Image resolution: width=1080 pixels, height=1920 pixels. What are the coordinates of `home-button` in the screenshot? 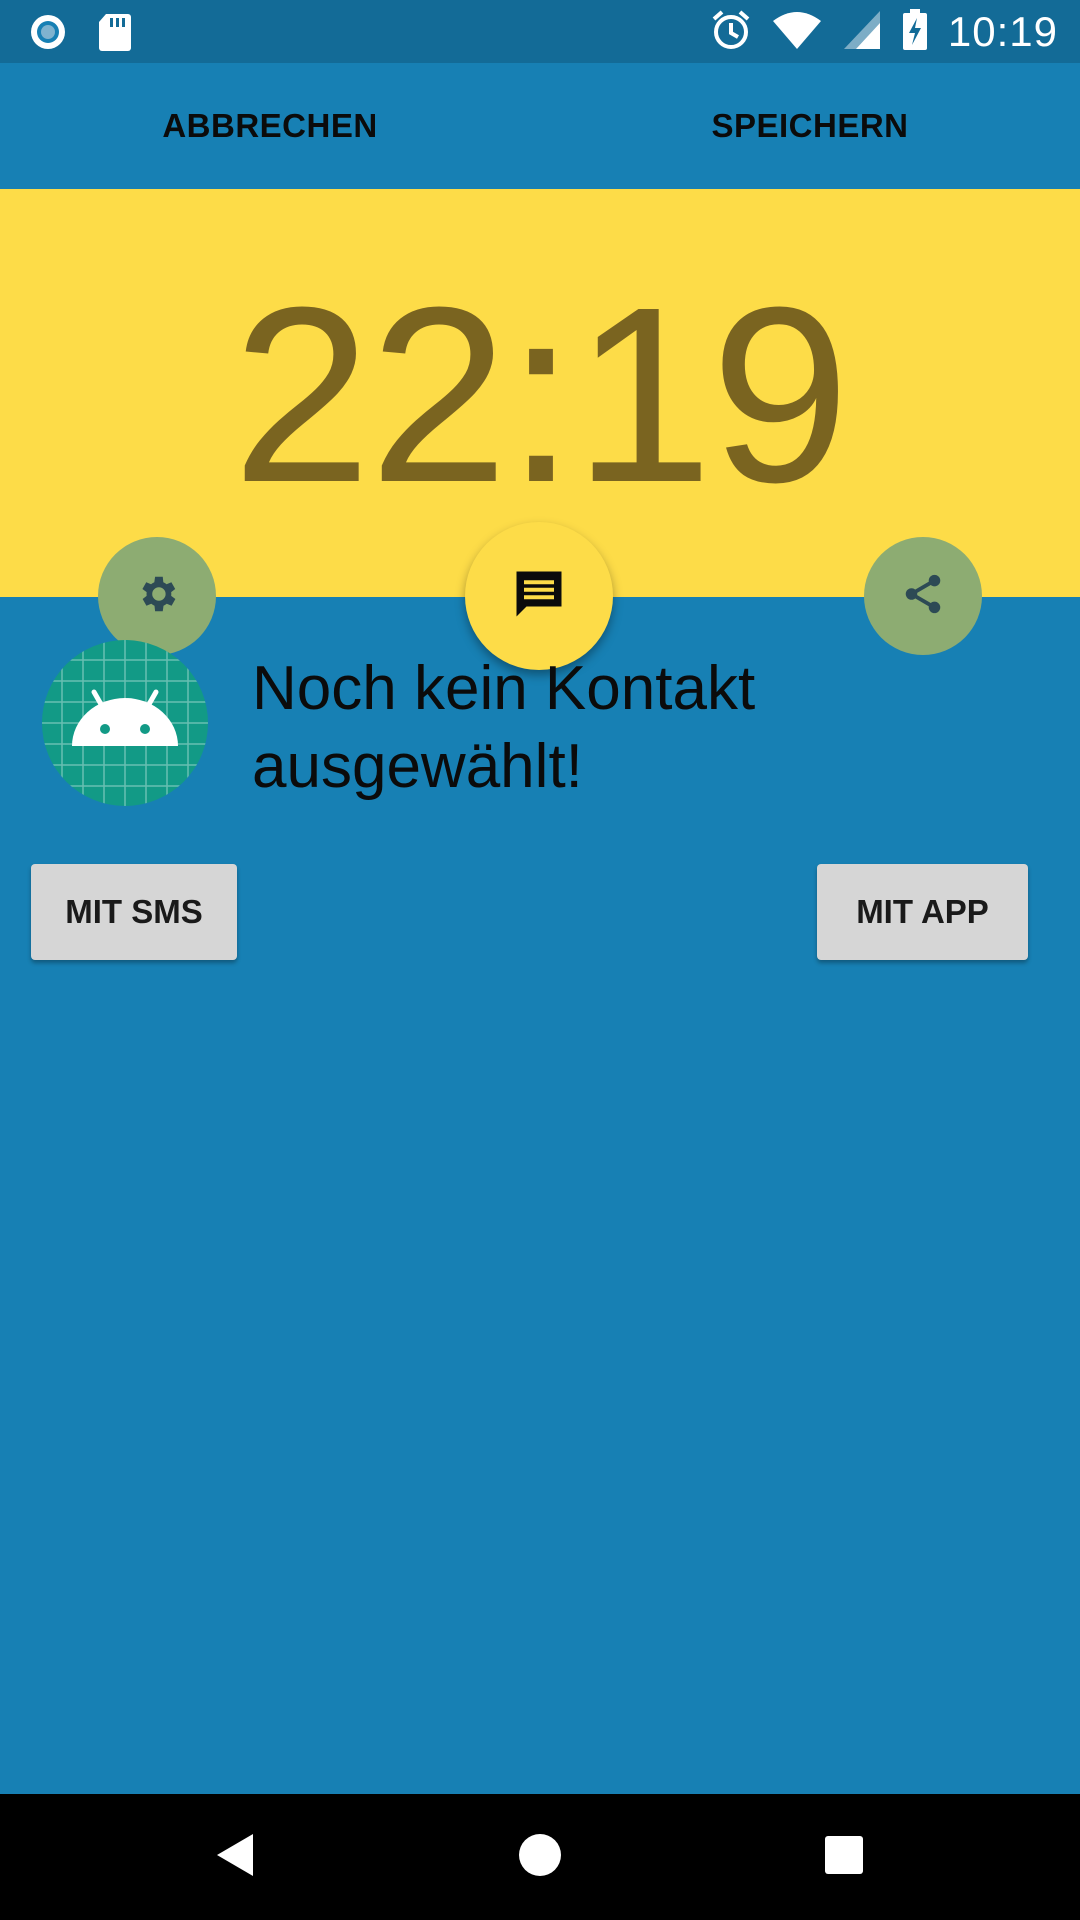 It's located at (540, 1857).